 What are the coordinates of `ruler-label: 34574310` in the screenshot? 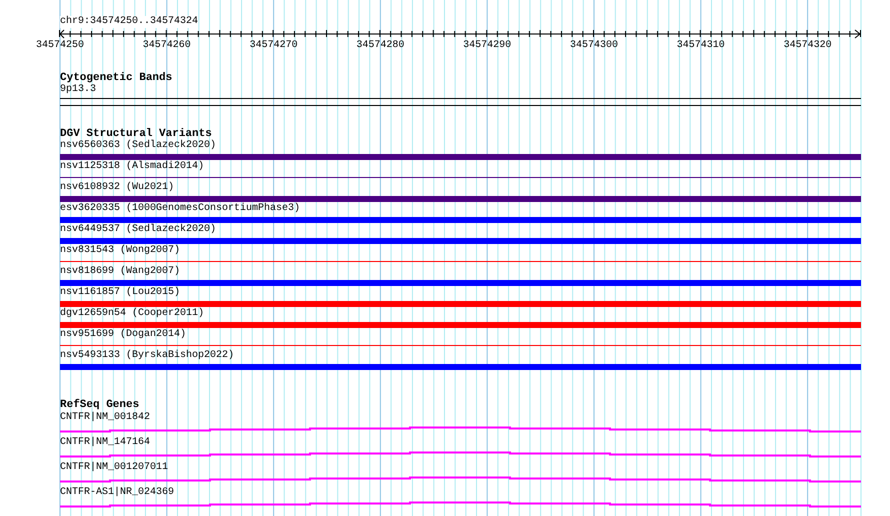 It's located at (701, 46).